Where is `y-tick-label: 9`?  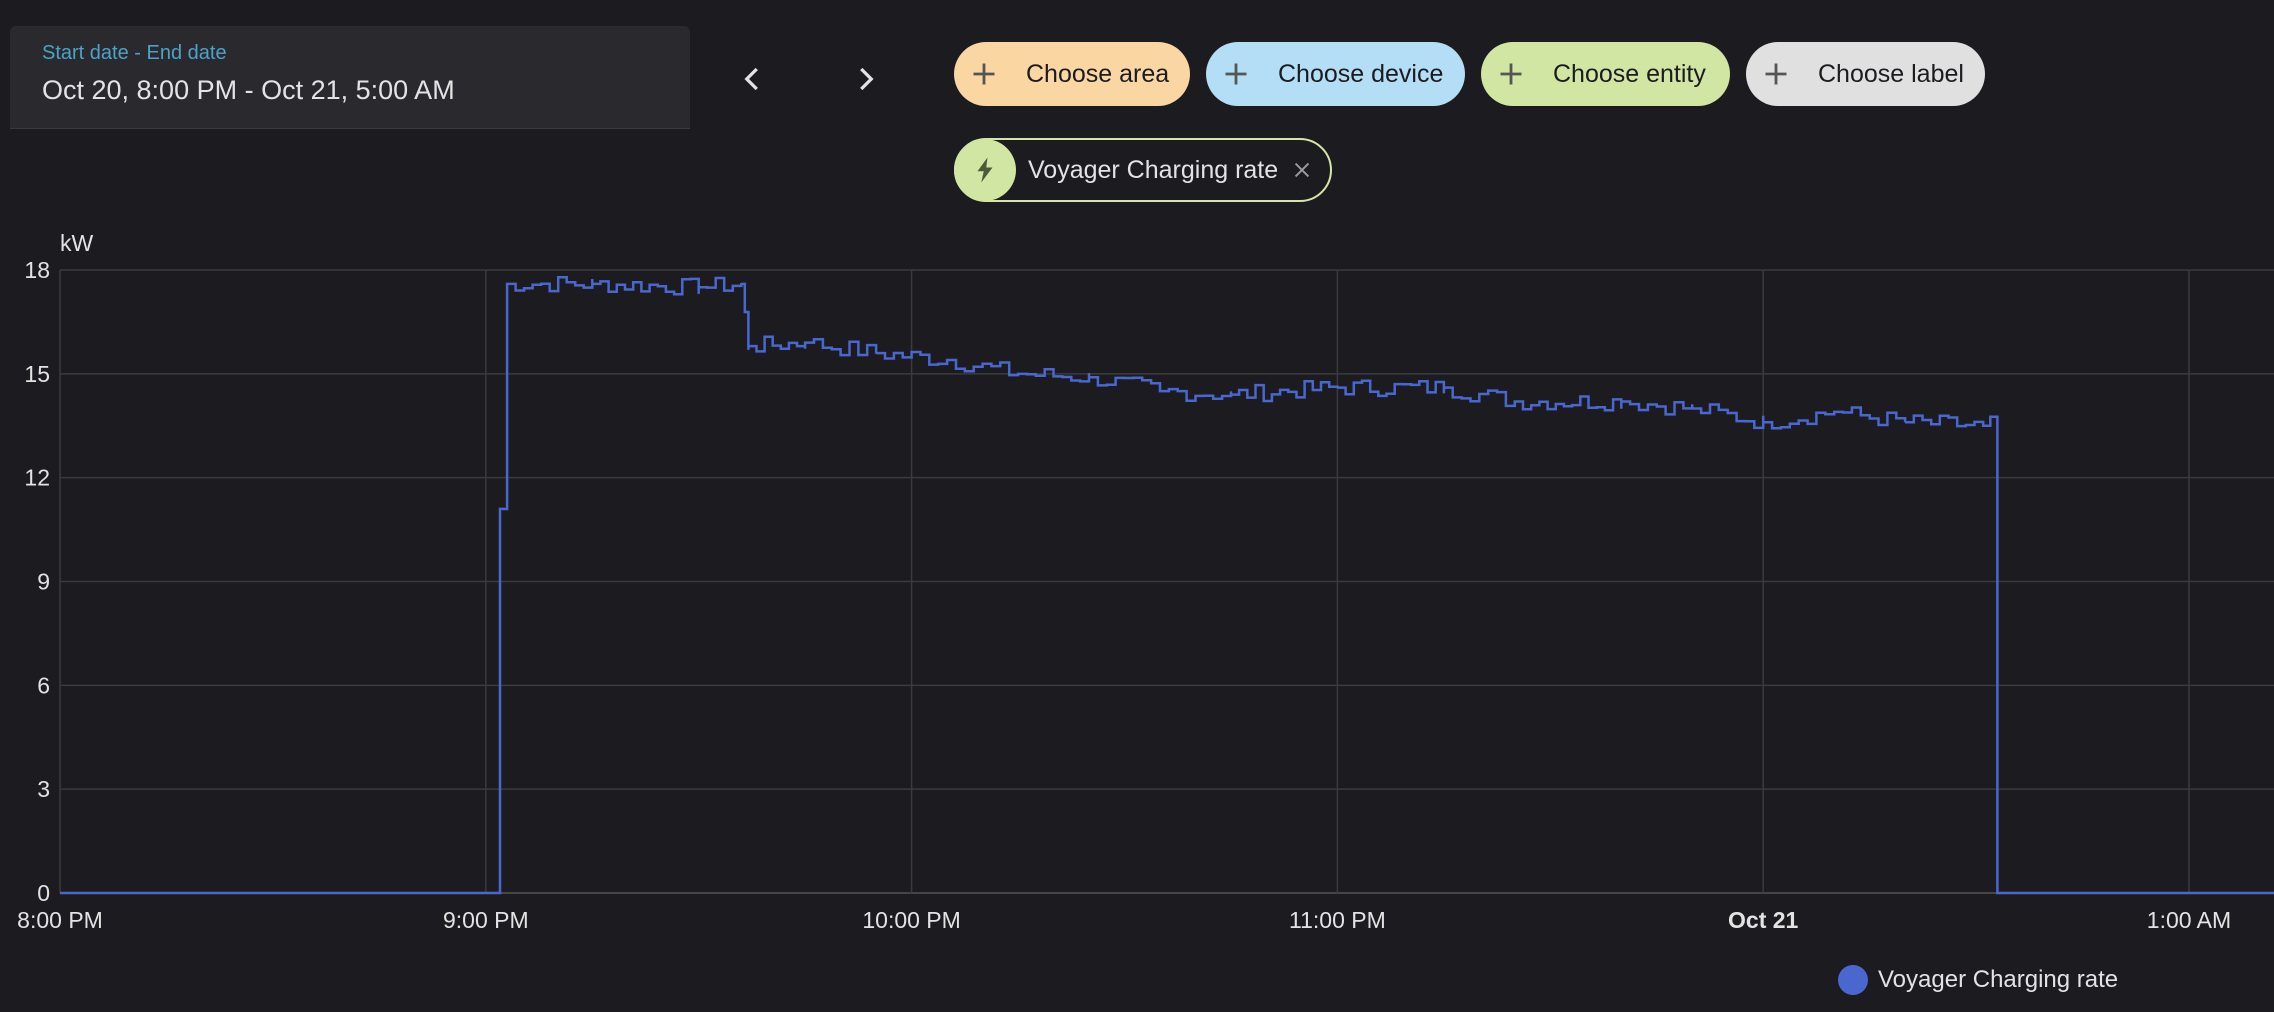 y-tick-label: 9 is located at coordinates (43, 582).